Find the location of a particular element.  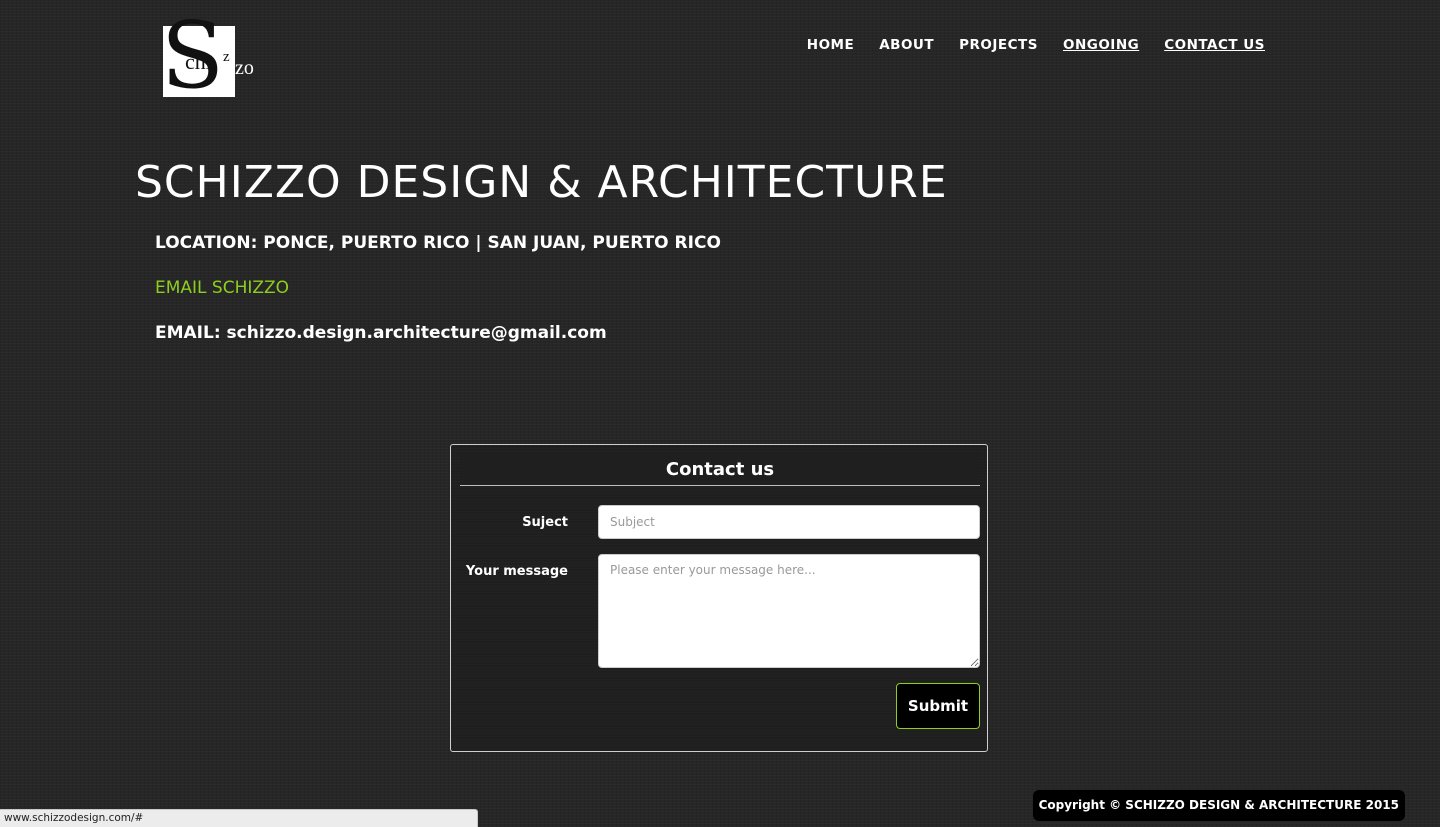

message-textarea is located at coordinates (789, 611).